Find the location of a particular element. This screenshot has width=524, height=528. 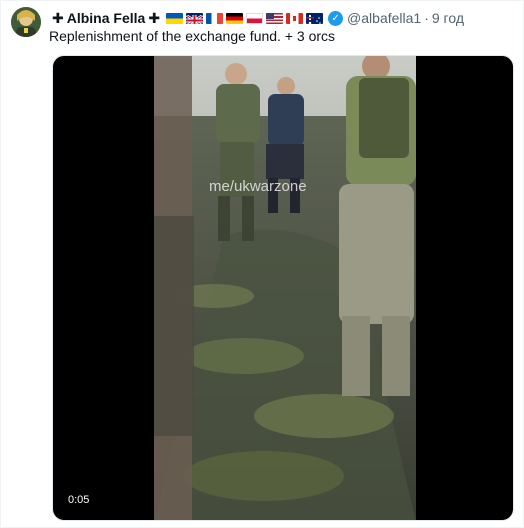

avatar is located at coordinates (26, 22).